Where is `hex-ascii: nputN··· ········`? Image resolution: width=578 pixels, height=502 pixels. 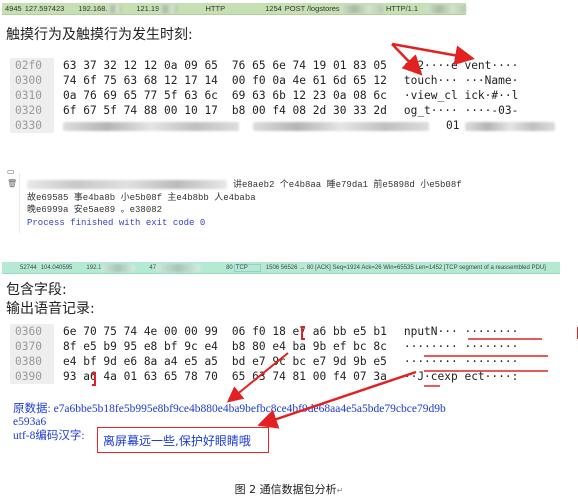
hex-ascii: nputN··· ········ is located at coordinates (461, 331).